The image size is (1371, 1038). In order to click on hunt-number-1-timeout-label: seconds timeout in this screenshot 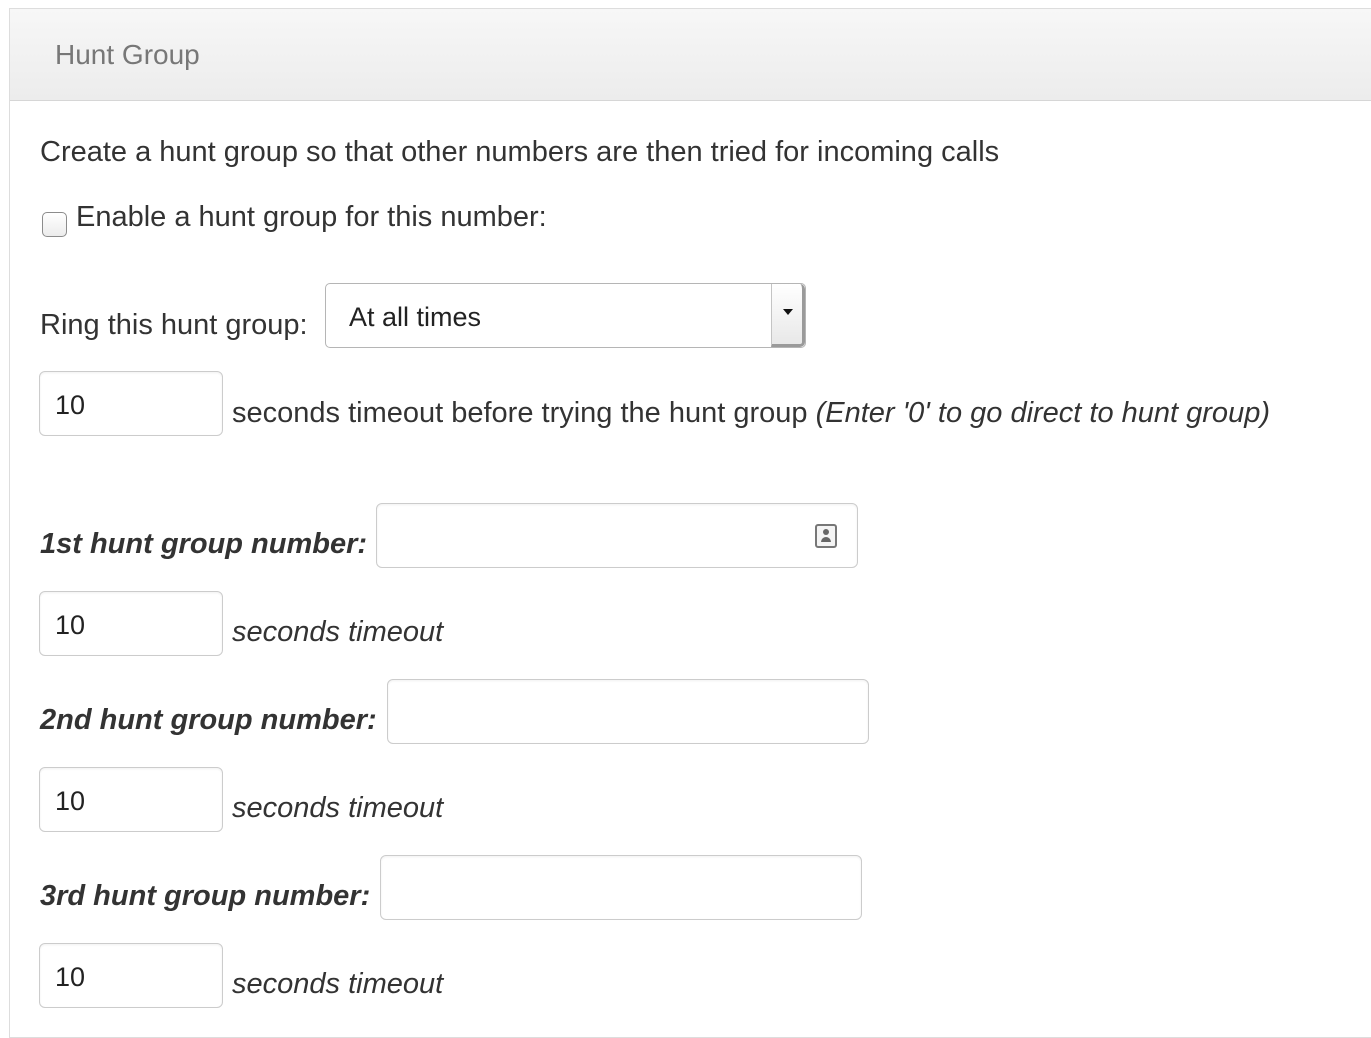, I will do `click(338, 632)`.